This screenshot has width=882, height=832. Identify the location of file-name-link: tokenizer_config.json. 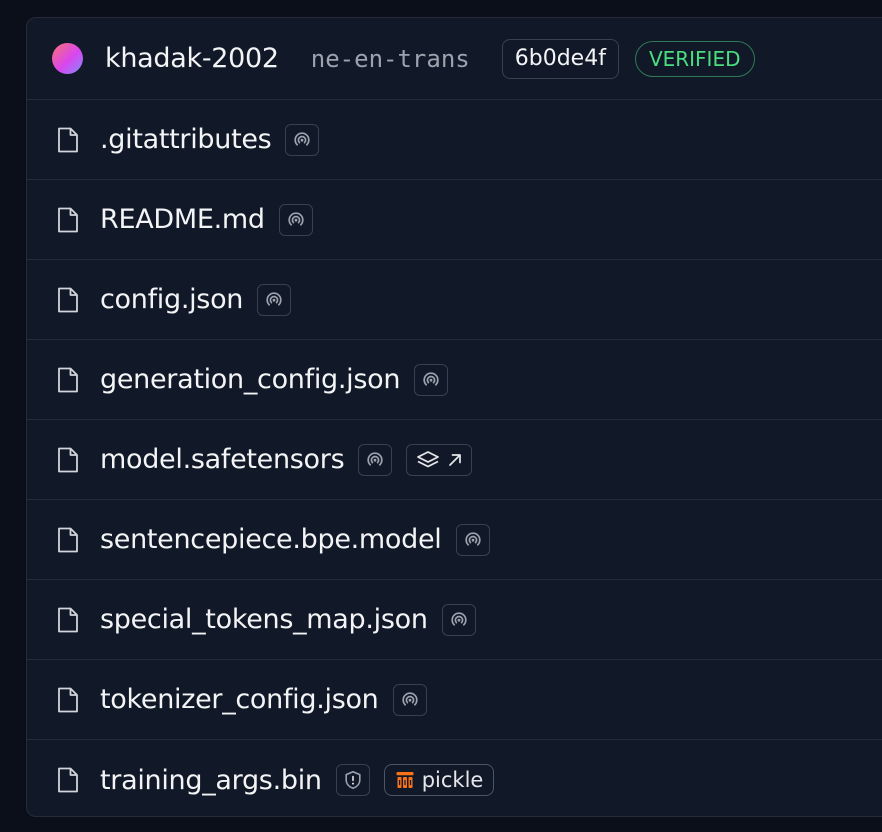
(239, 699).